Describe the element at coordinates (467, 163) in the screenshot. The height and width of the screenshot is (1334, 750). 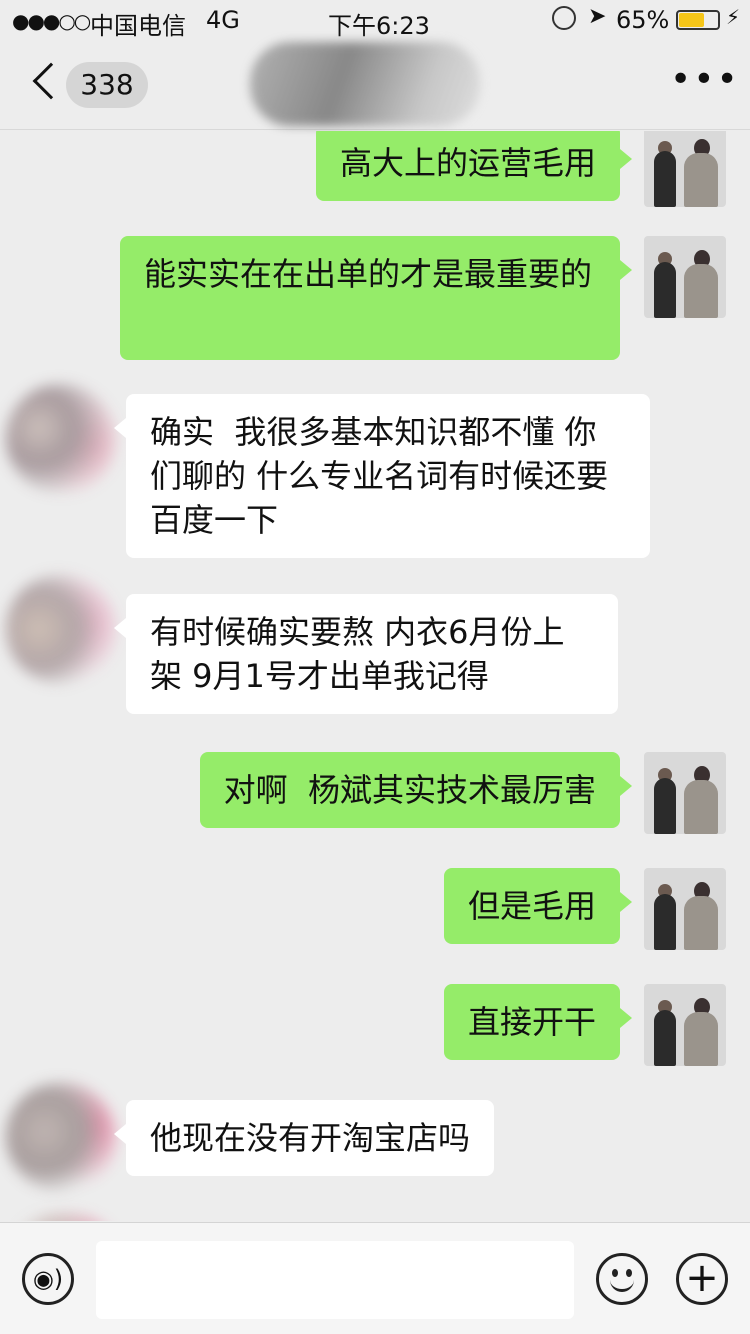
I see `message-text: 高大上的运营毛用` at that location.